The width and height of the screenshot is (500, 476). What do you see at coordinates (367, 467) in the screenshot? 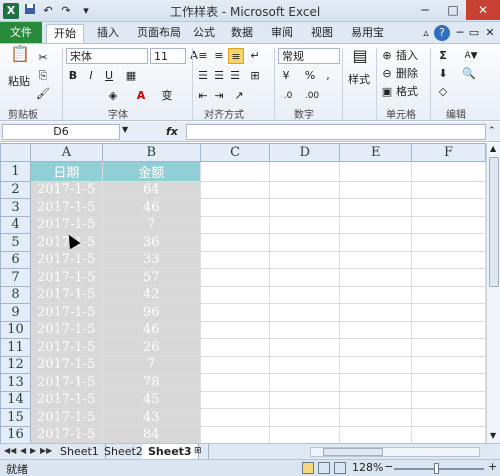
I see `zoom-level: 128%` at bounding box center [367, 467].